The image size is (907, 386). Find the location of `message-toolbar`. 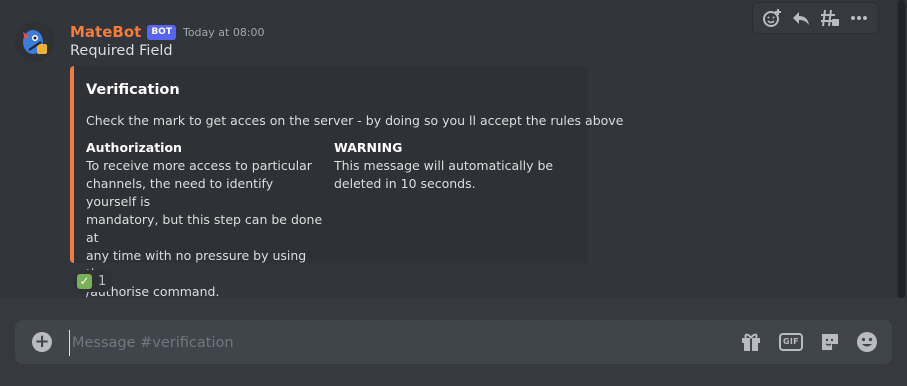

message-toolbar is located at coordinates (815, 18).